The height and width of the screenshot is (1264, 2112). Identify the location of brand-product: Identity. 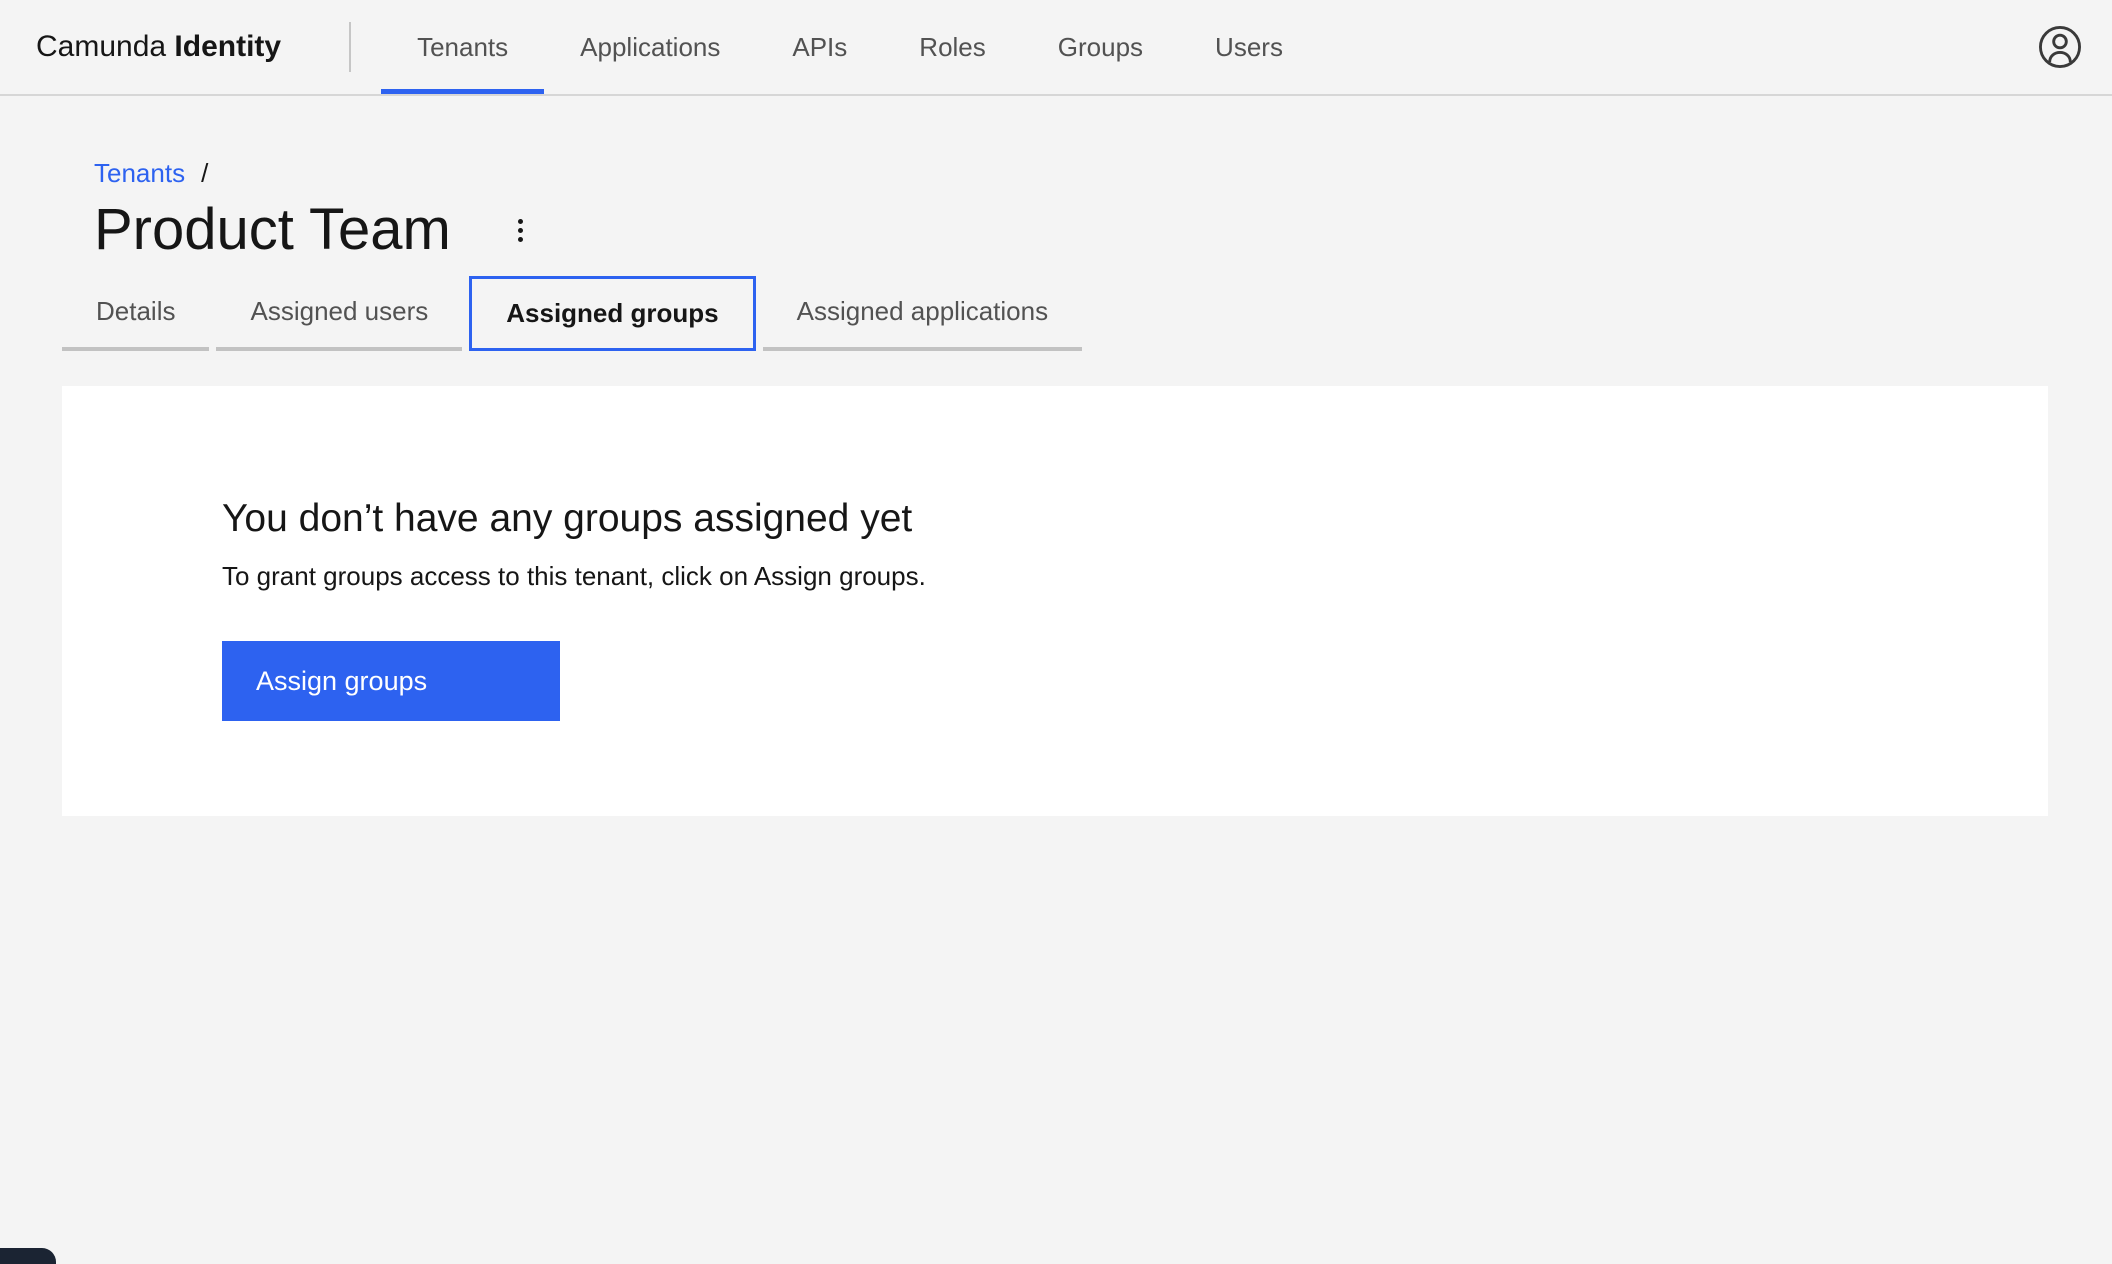
(228, 46).